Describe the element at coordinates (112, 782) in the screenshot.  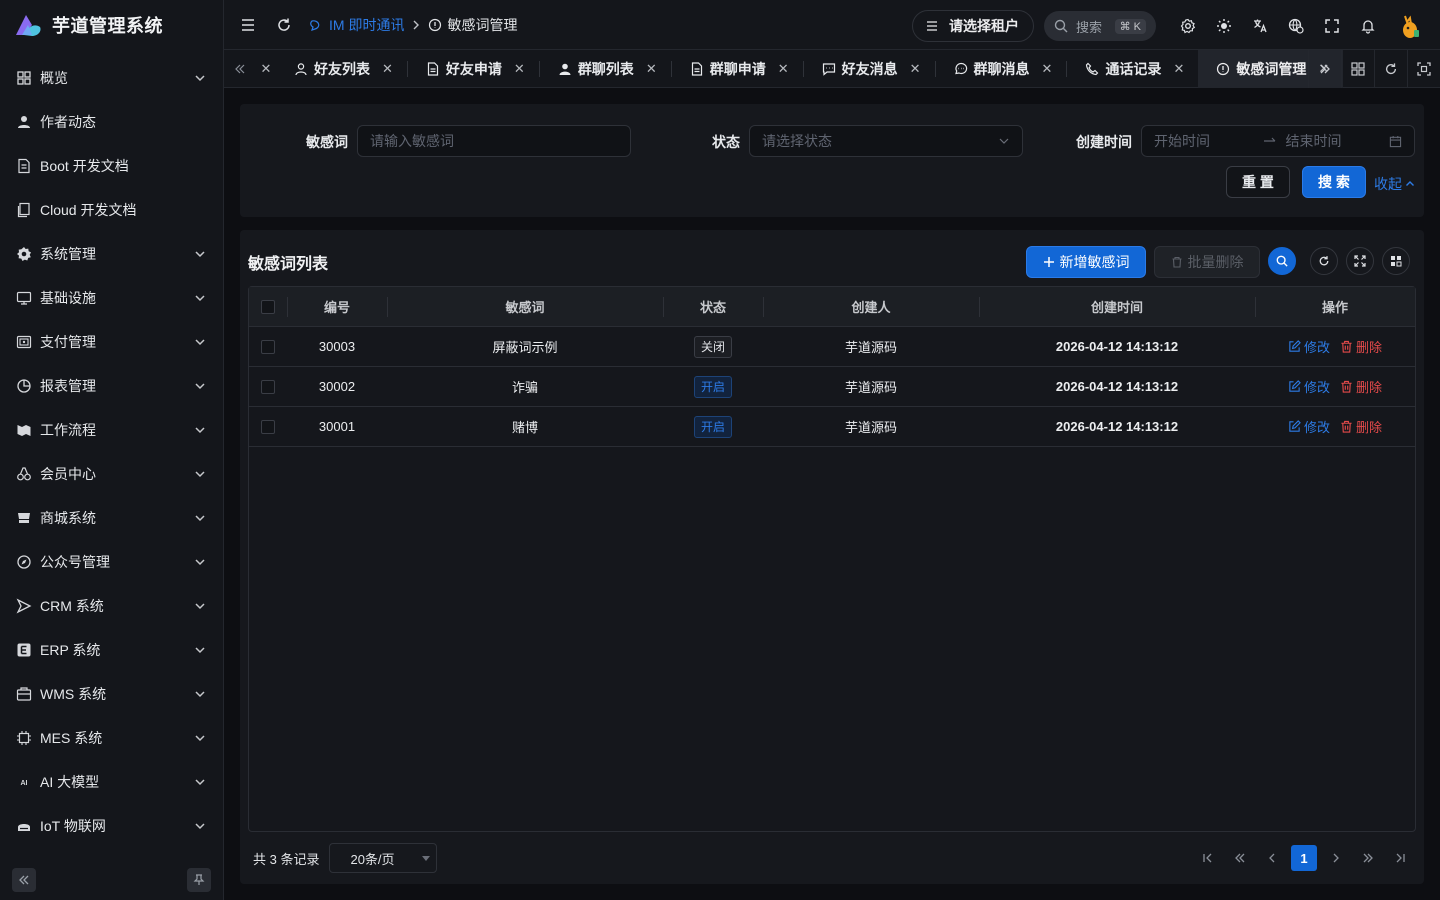
I see `sidebar-item-16: AI AI 大模型` at that location.